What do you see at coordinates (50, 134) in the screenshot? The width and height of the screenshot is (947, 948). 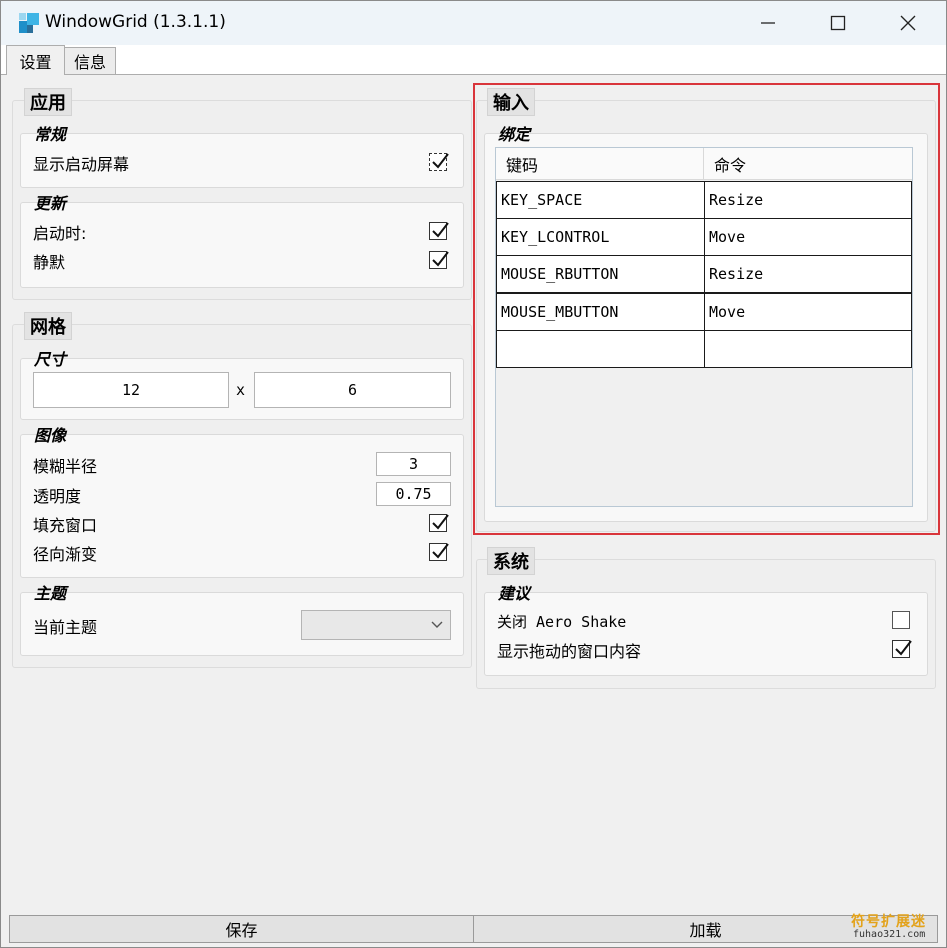 I see `general-group-label: 常规` at bounding box center [50, 134].